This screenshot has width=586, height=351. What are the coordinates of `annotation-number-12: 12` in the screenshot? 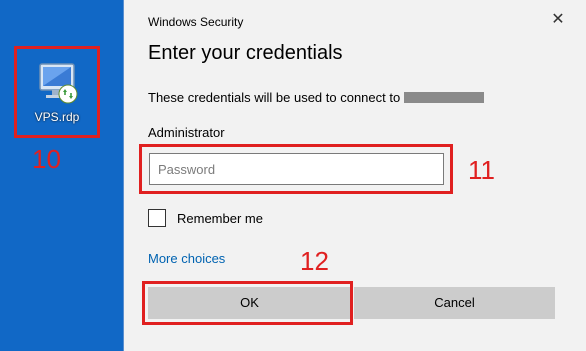 It's located at (314, 261).